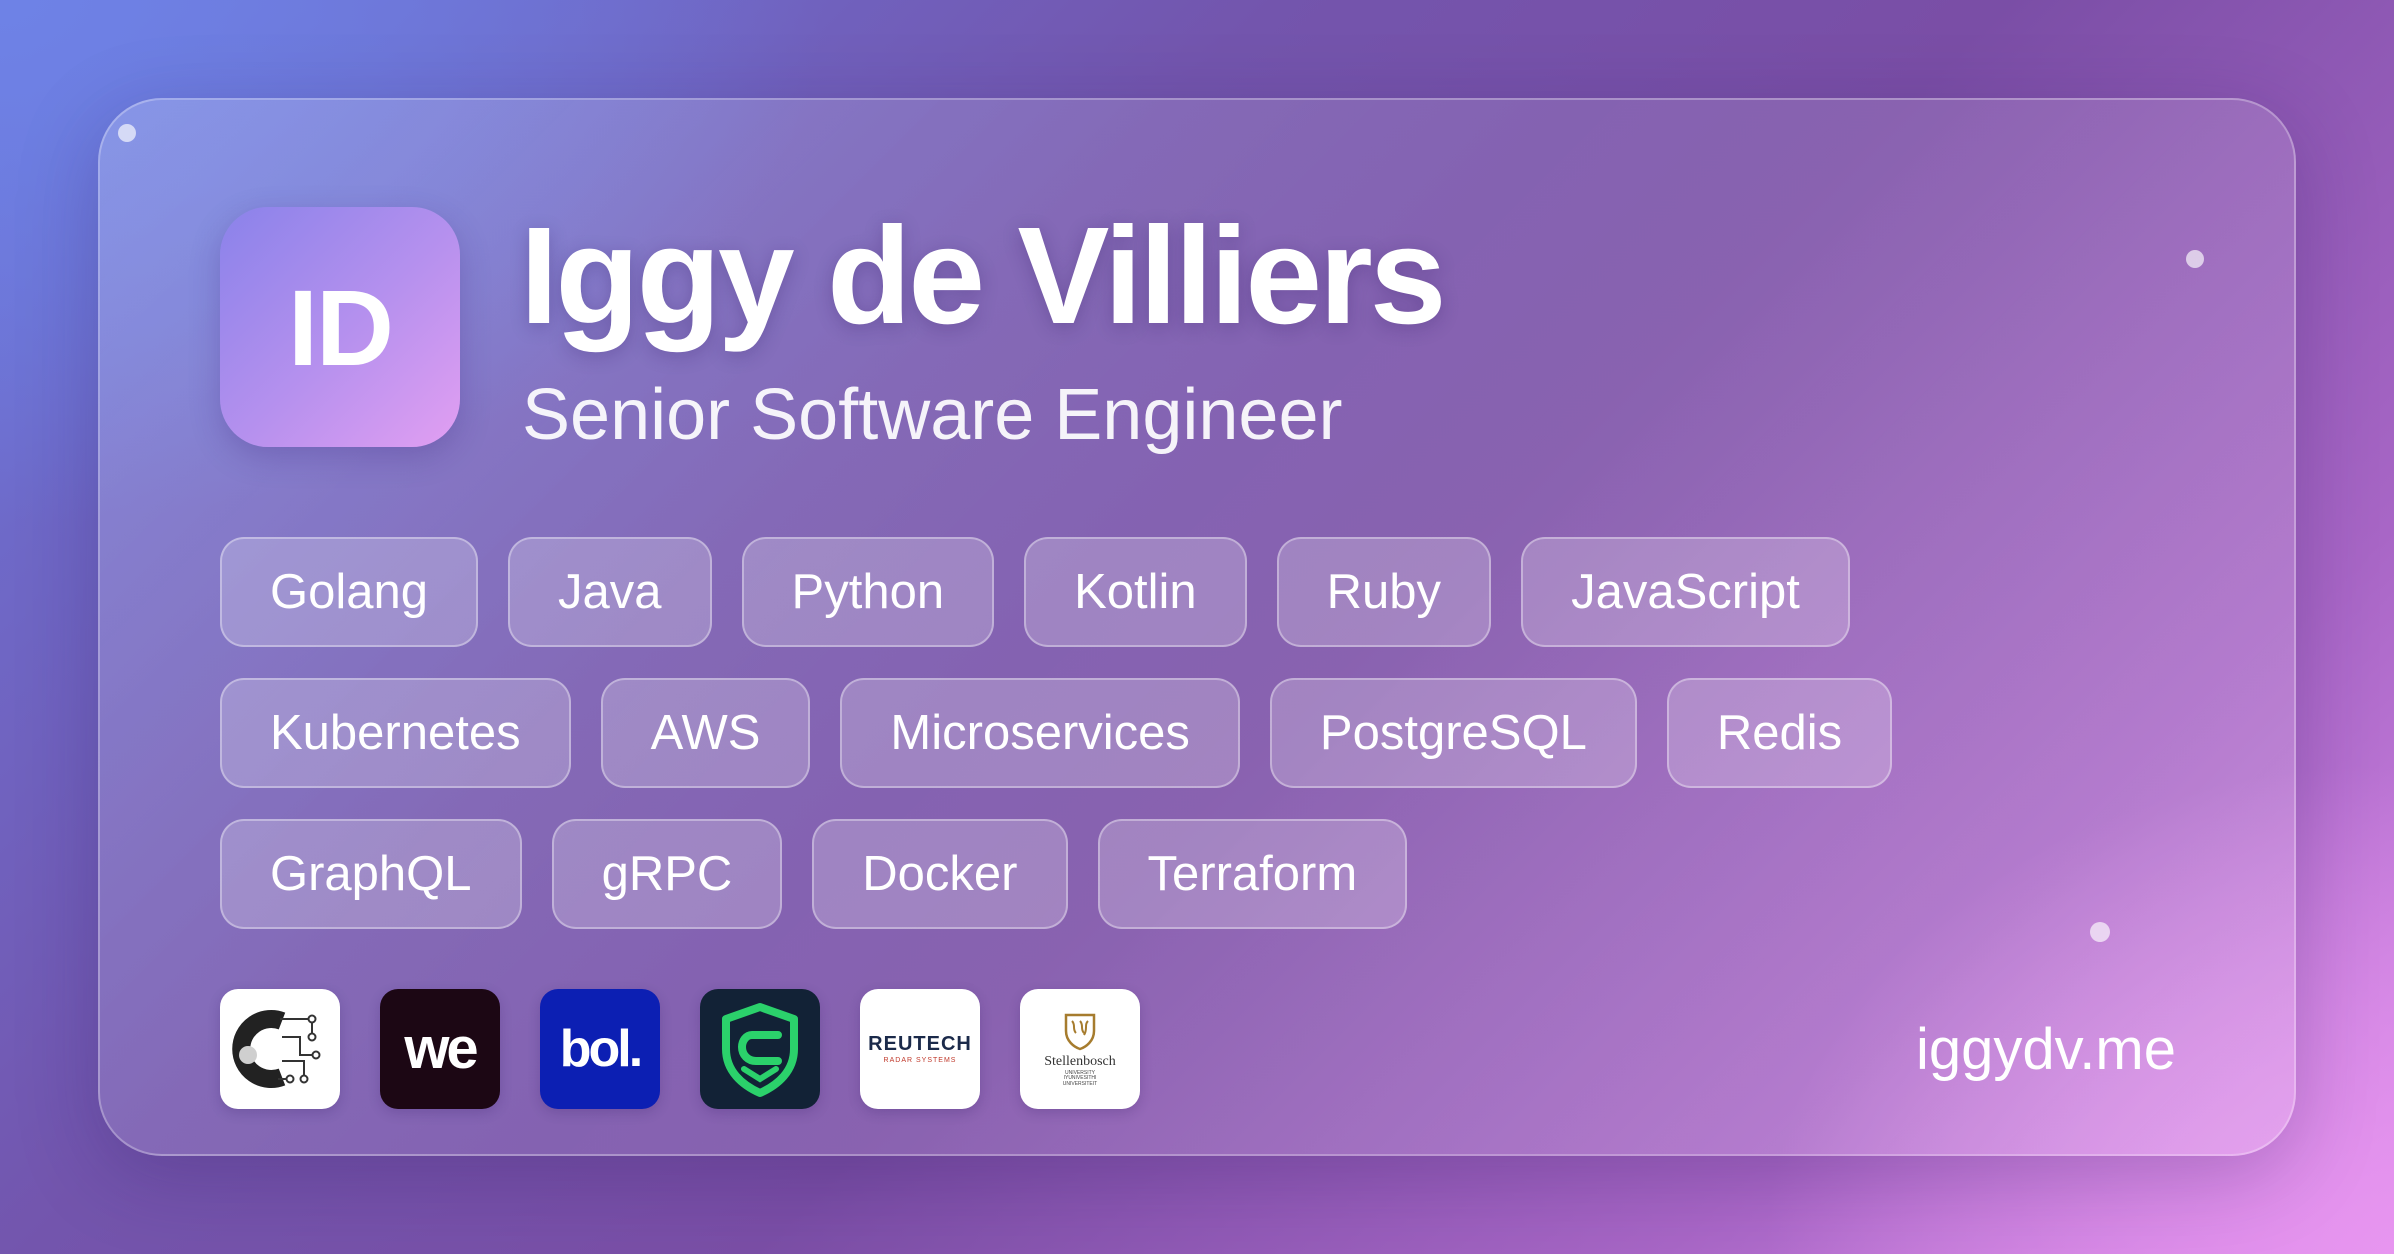 This screenshot has width=2394, height=1254. I want to click on skills-row: GraphQL gRPC Docker Terraform, so click(814, 874).